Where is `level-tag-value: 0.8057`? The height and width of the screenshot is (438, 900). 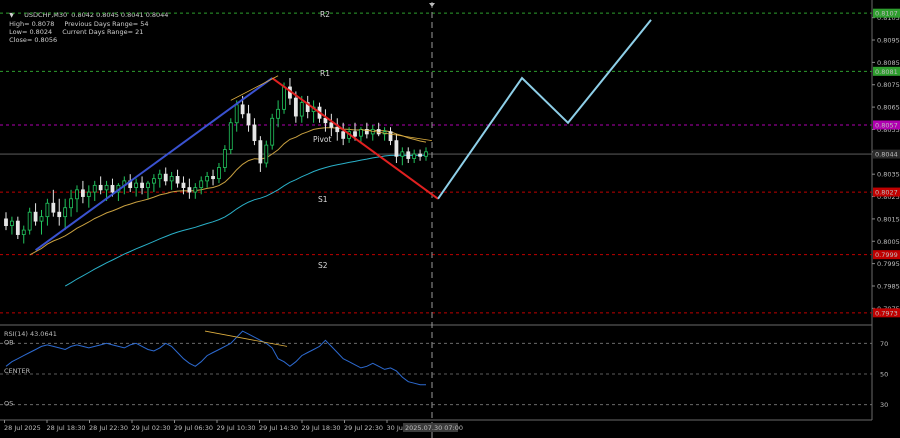
level-tag-value: 0.8057 is located at coordinates (886, 125).